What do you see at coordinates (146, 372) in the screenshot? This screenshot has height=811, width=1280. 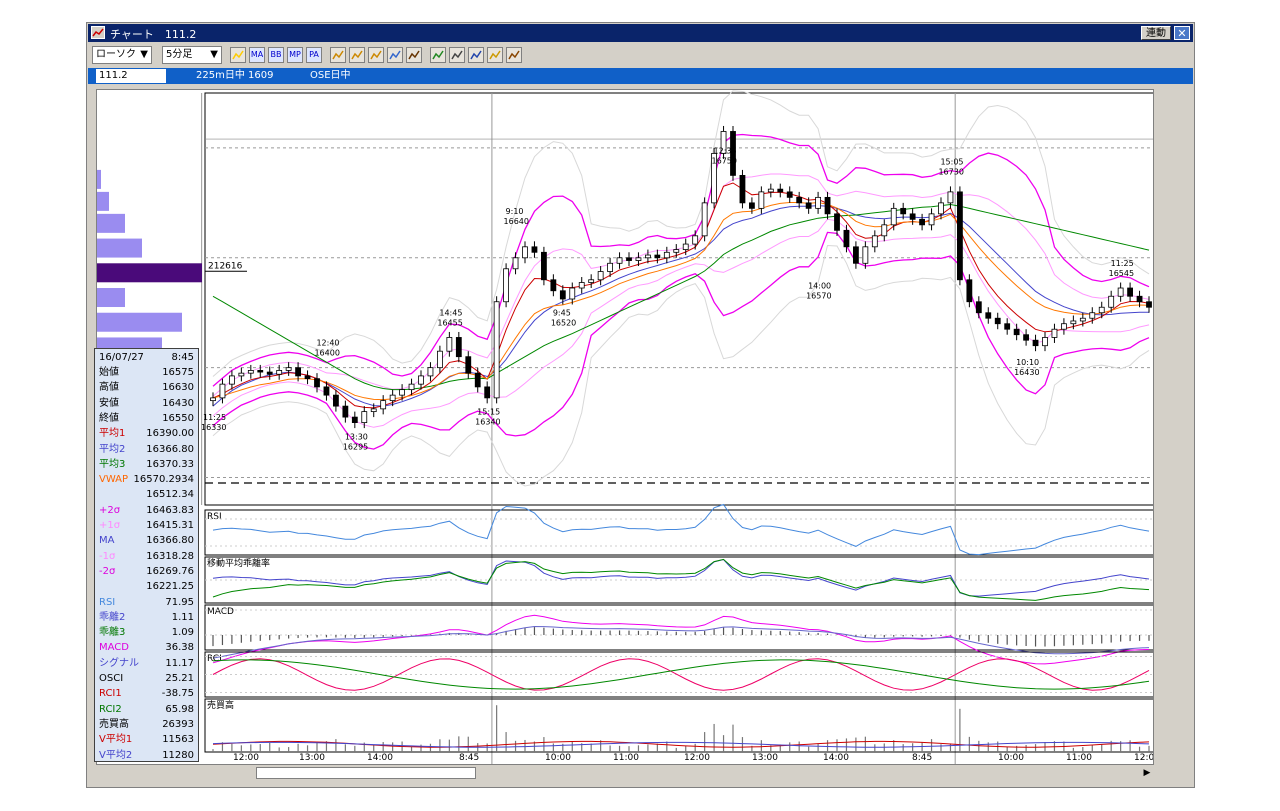 I see `data-row: 始値 16575` at bounding box center [146, 372].